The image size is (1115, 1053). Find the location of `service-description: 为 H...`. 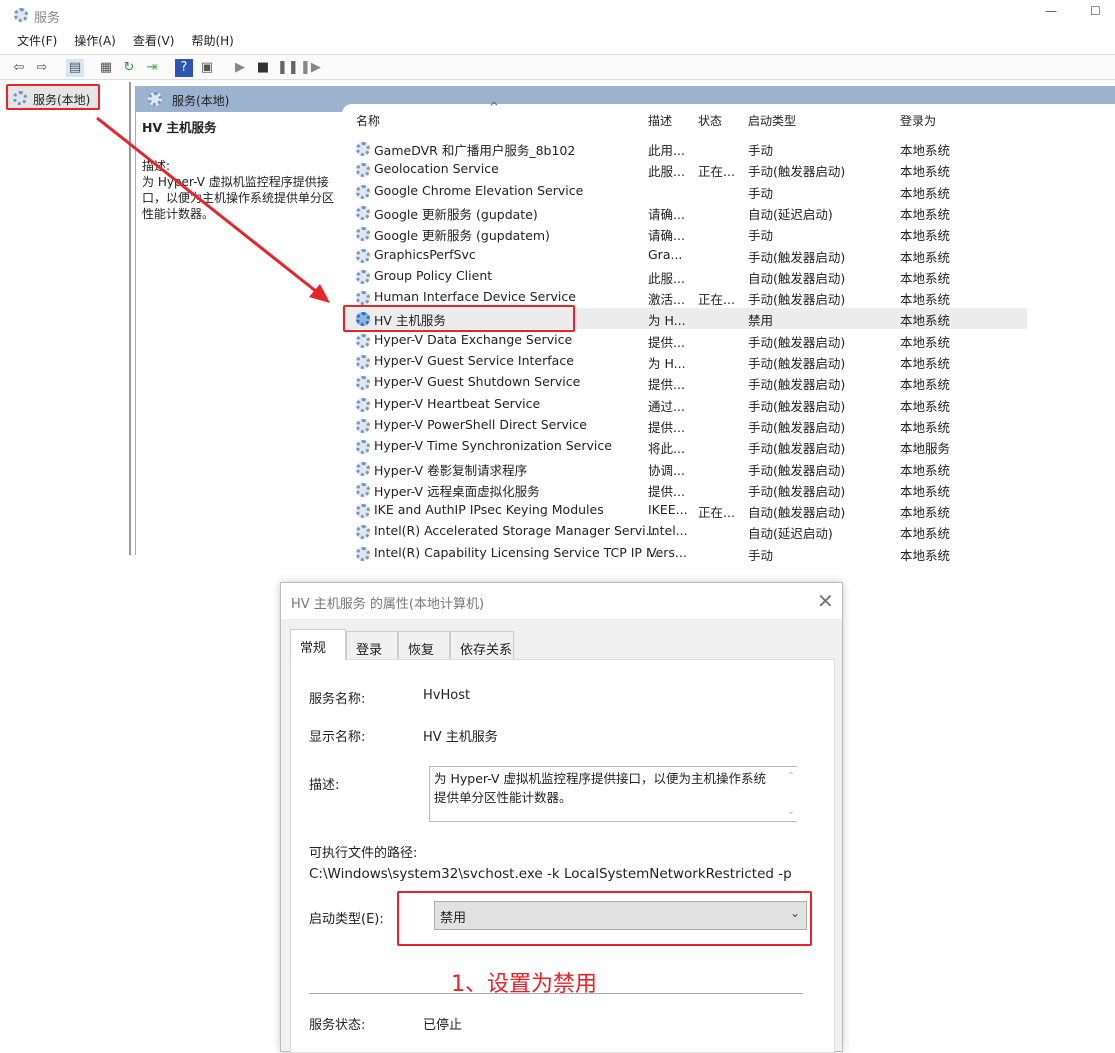

service-description: 为 H... is located at coordinates (667, 321).